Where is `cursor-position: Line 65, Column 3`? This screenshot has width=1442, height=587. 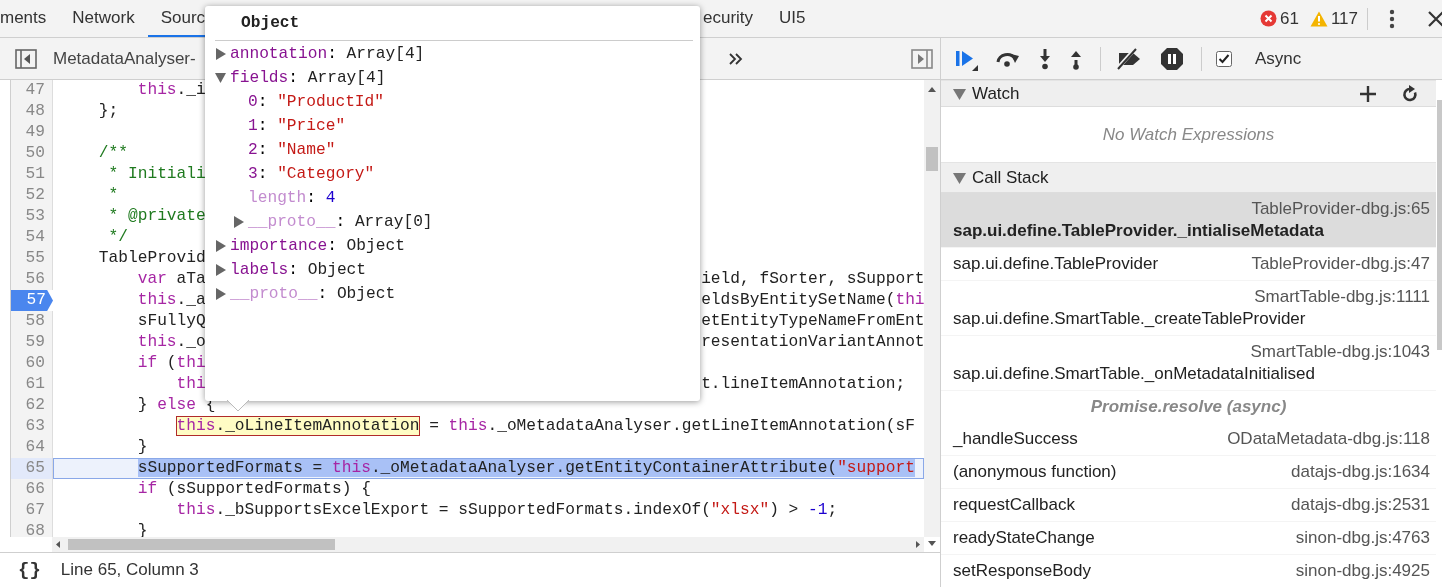 cursor-position: Line 65, Column 3 is located at coordinates (129, 570).